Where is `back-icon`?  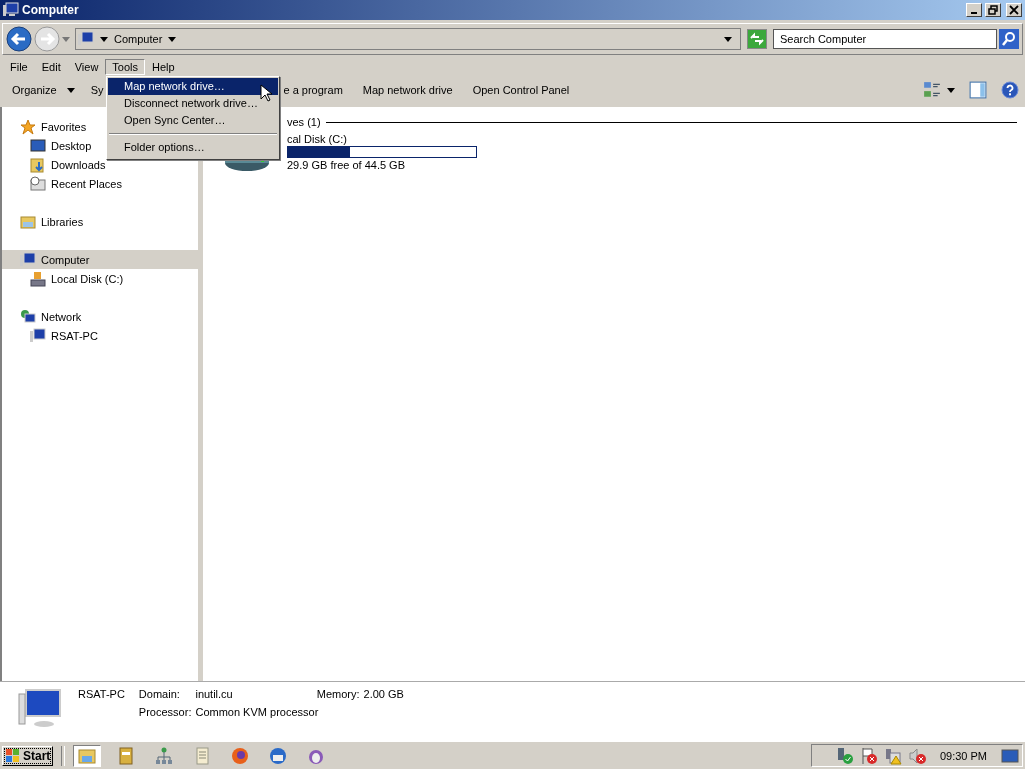 back-icon is located at coordinates (19, 39).